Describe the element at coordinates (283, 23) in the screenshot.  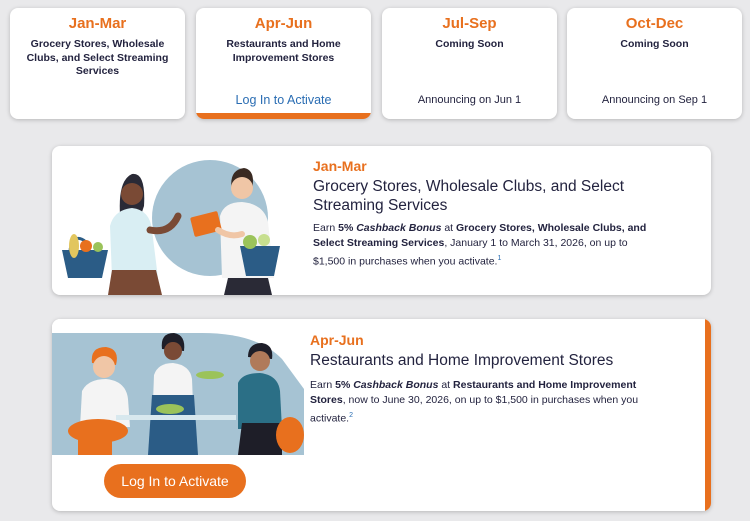
I see `tile-title: Apr-Jun` at that location.